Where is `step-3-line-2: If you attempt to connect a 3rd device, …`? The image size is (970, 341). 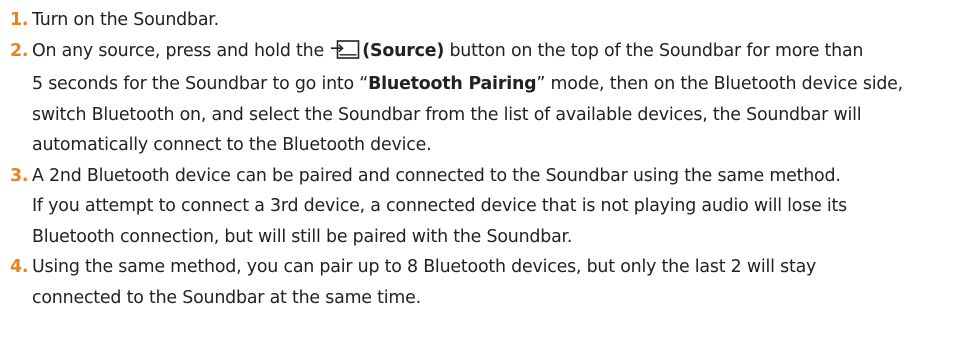
step-3-line-2: If you attempt to connect a 3rd device, … is located at coordinates (440, 206).